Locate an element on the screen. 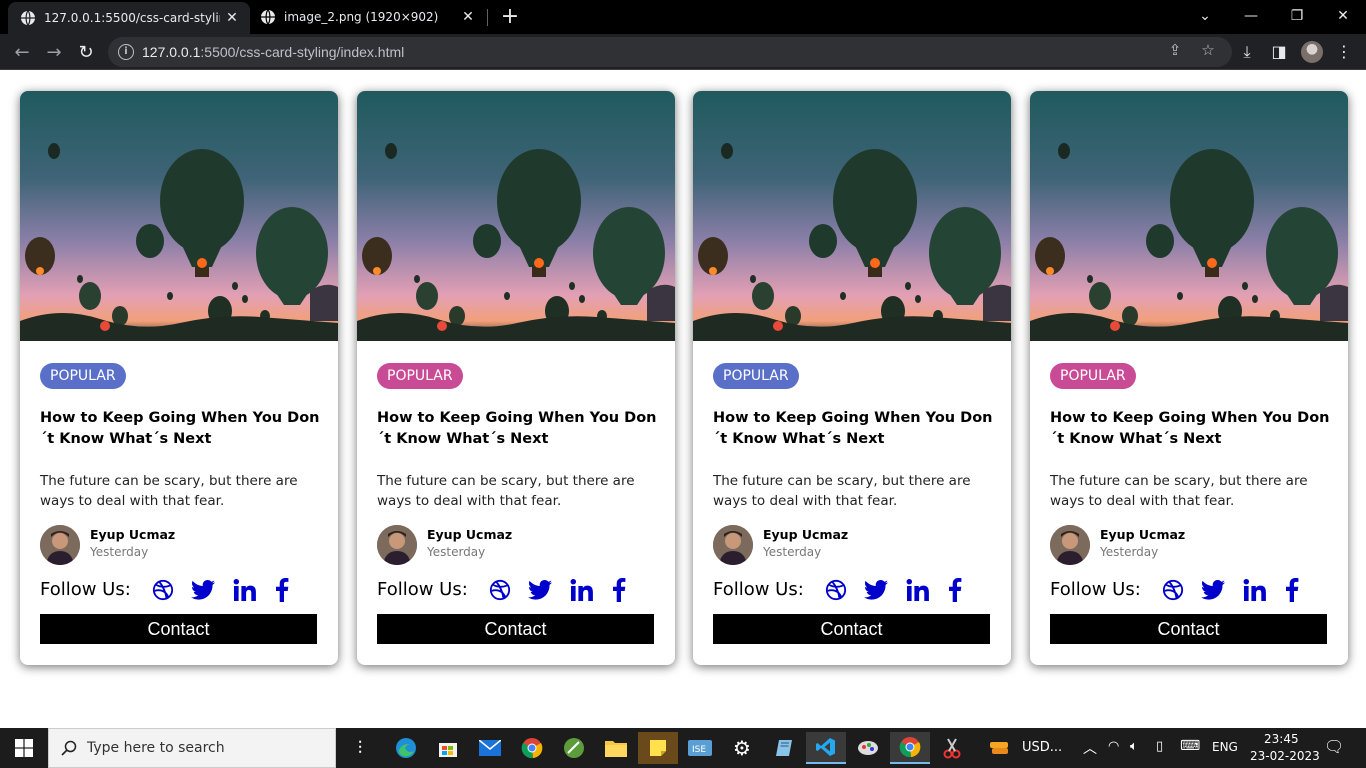  author-name: Eyup Ucmaz is located at coordinates (133, 534).